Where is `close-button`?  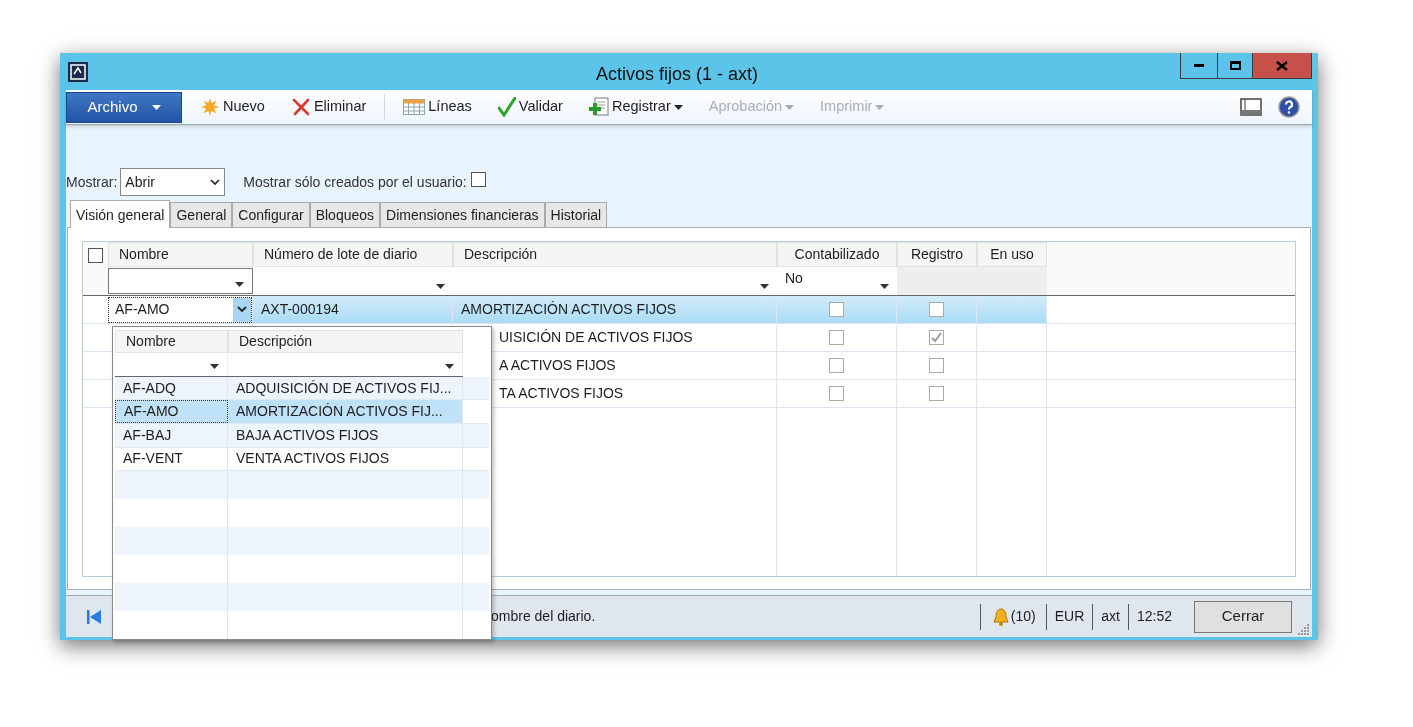
close-button is located at coordinates (1282, 65).